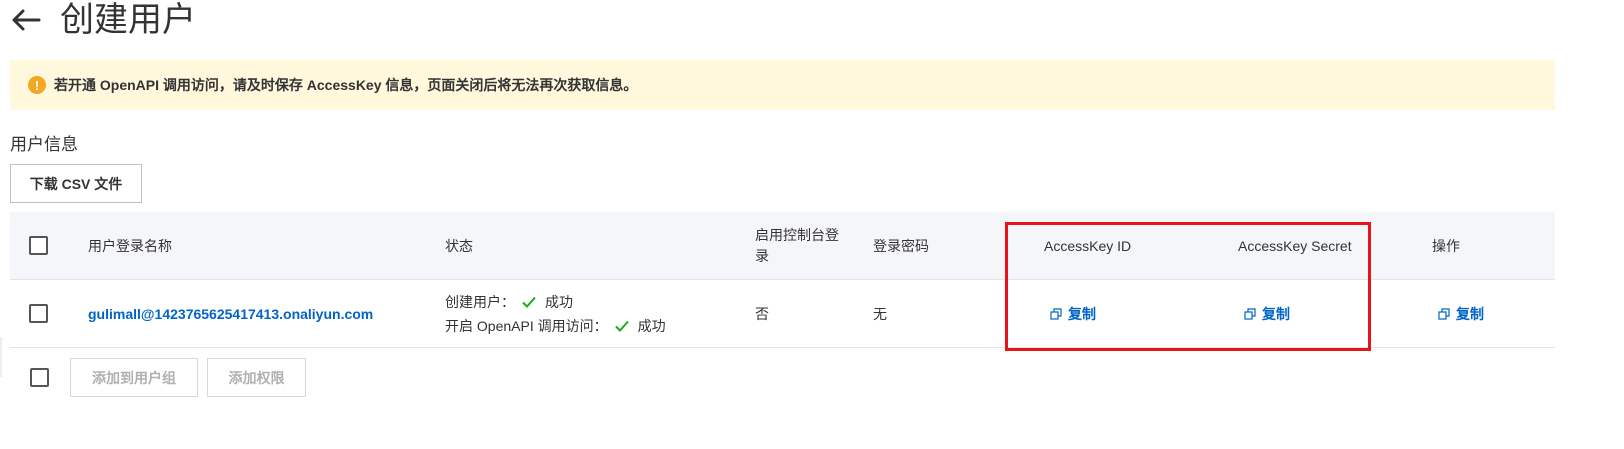 The height and width of the screenshot is (449, 1624). Describe the element at coordinates (901, 245) in the screenshot. I see `column-header-password: 登录密码` at that location.